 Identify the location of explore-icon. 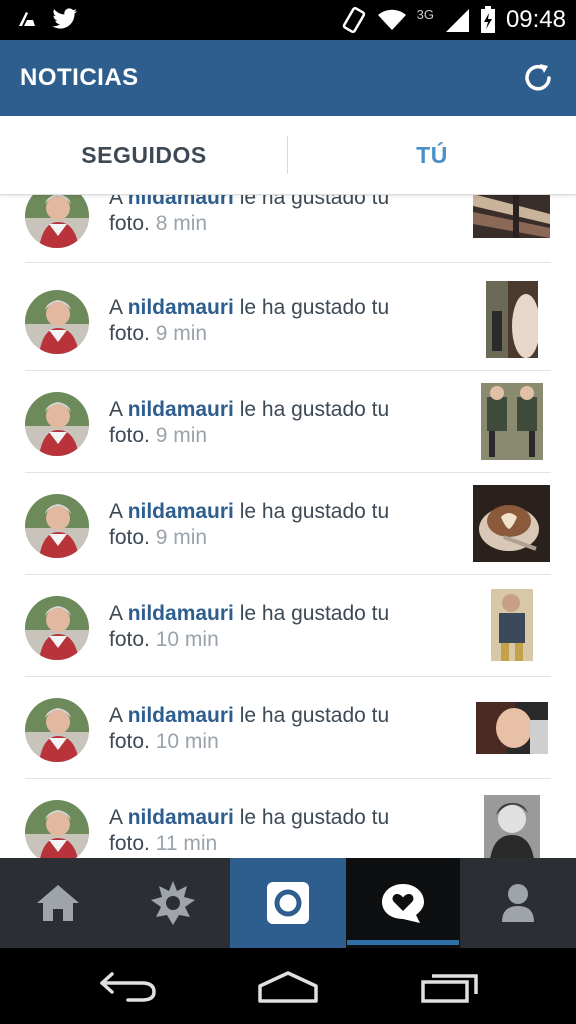
(172, 903).